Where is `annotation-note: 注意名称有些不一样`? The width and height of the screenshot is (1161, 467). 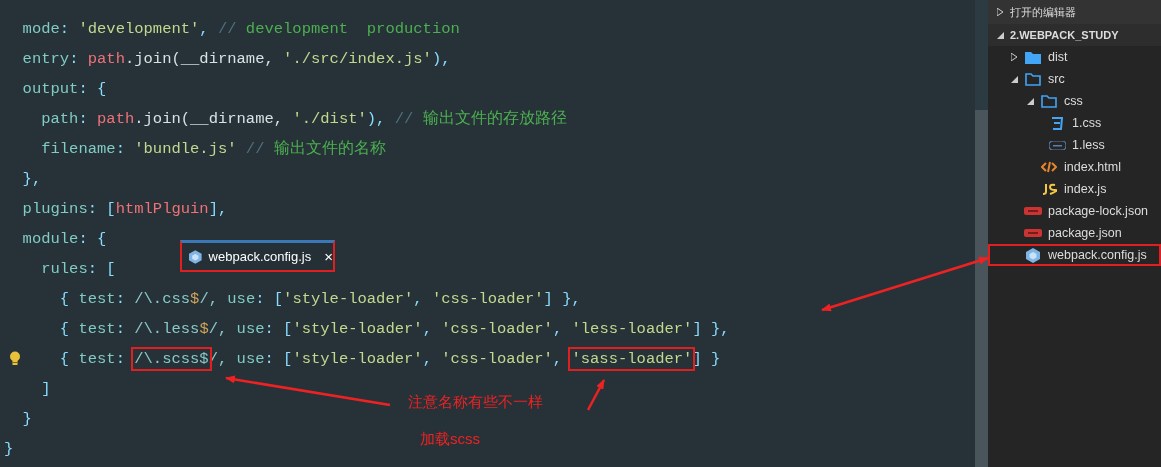 annotation-note: 注意名称有些不一样 is located at coordinates (475, 402).